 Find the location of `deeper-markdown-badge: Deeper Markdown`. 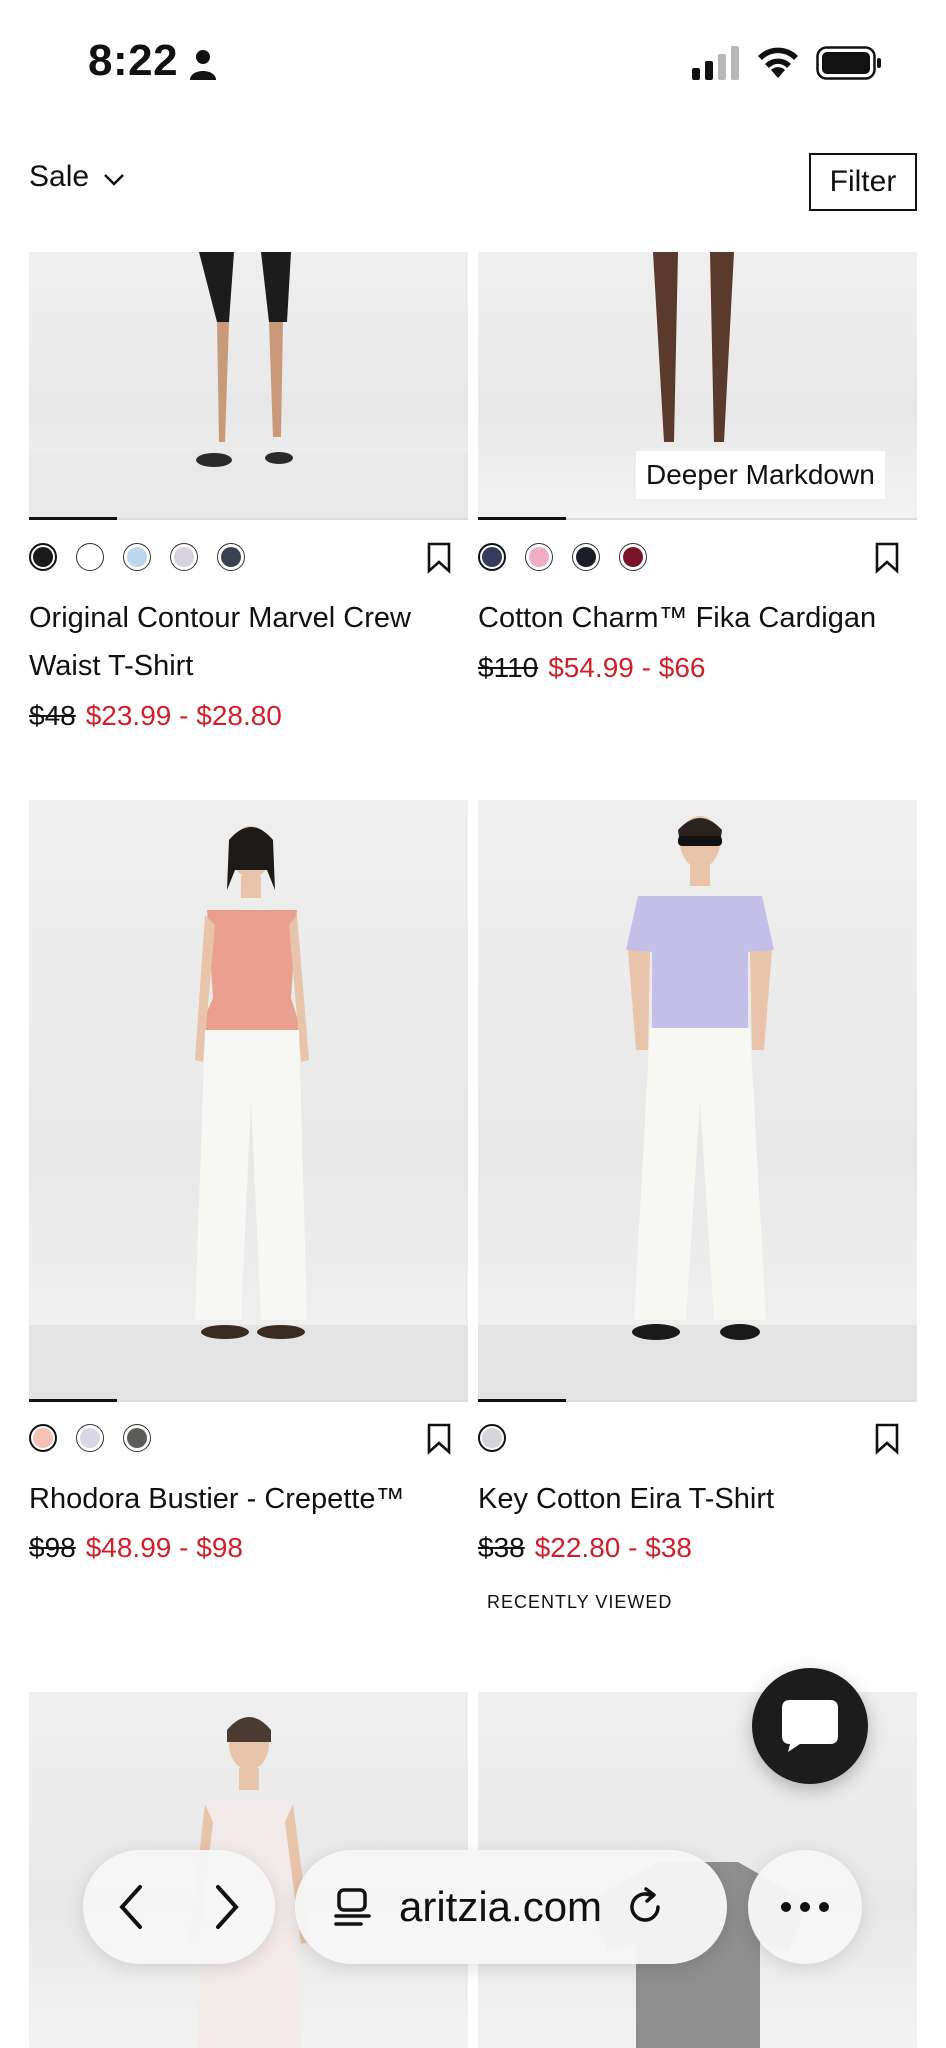

deeper-markdown-badge: Deeper Markdown is located at coordinates (760, 475).